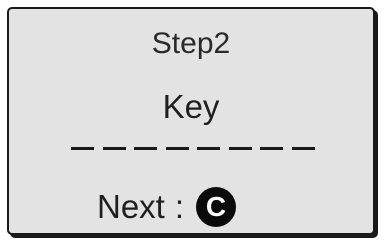  What do you see at coordinates (131, 206) in the screenshot?
I see `next-label: Next` at bounding box center [131, 206].